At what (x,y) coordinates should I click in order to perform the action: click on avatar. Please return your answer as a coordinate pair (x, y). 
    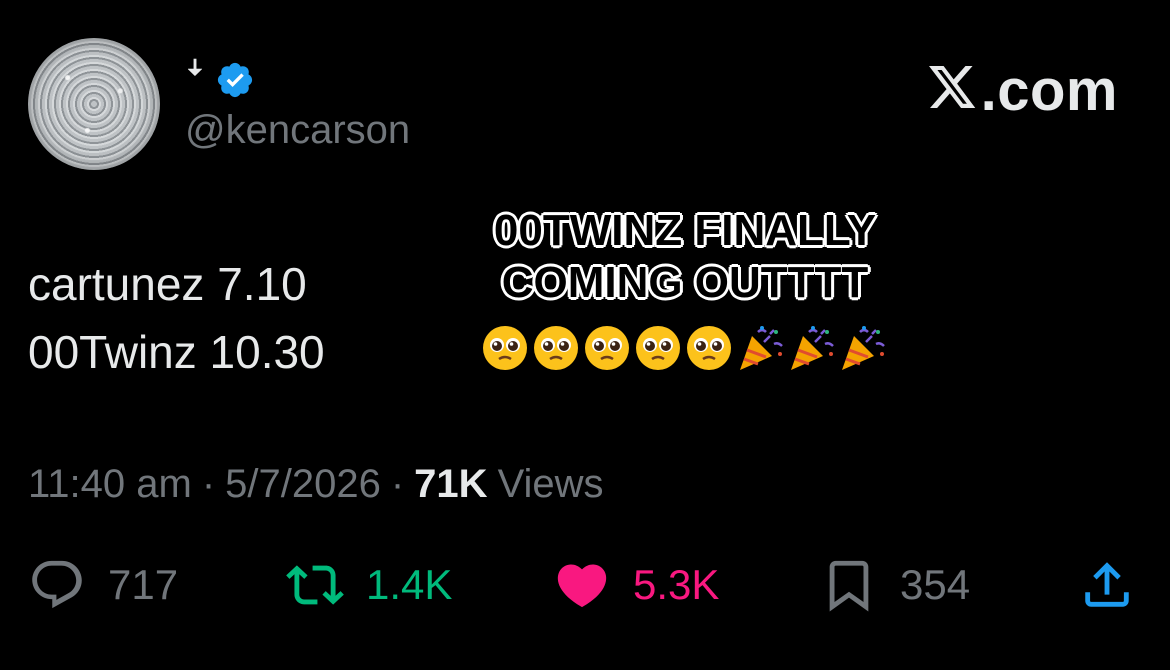
    Looking at the image, I should click on (94, 104).